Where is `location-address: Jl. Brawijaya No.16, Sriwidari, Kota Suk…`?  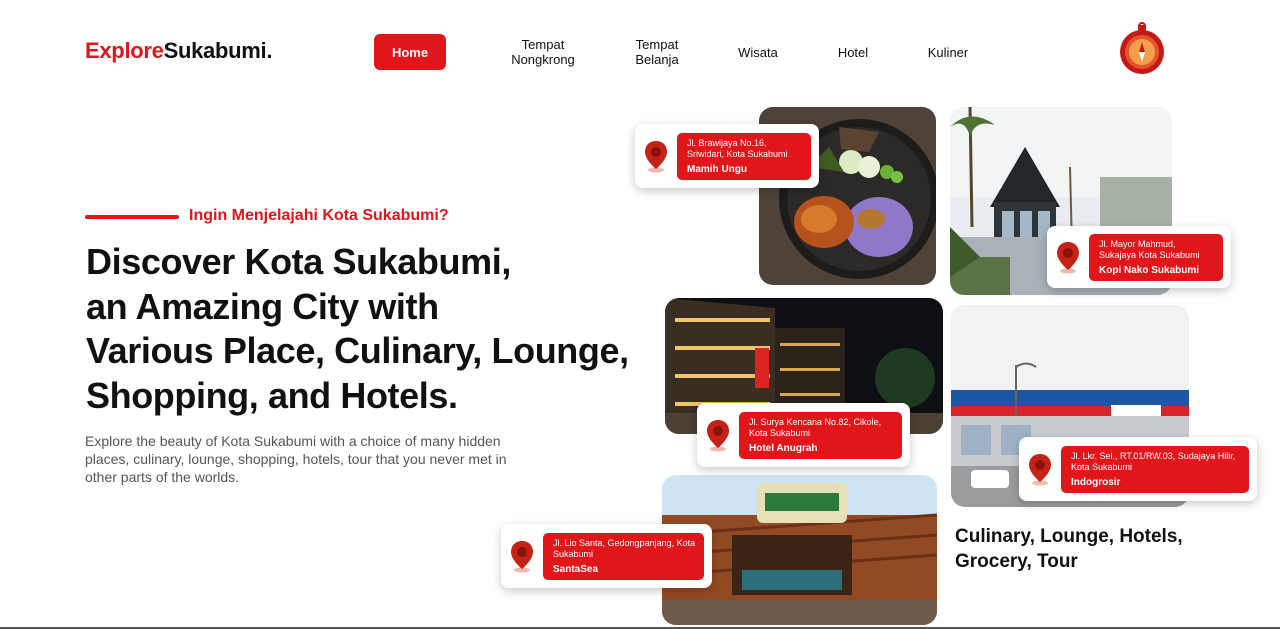 location-address: Jl. Brawijaya No.16, Sriwidari, Kota Suk… is located at coordinates (737, 148).